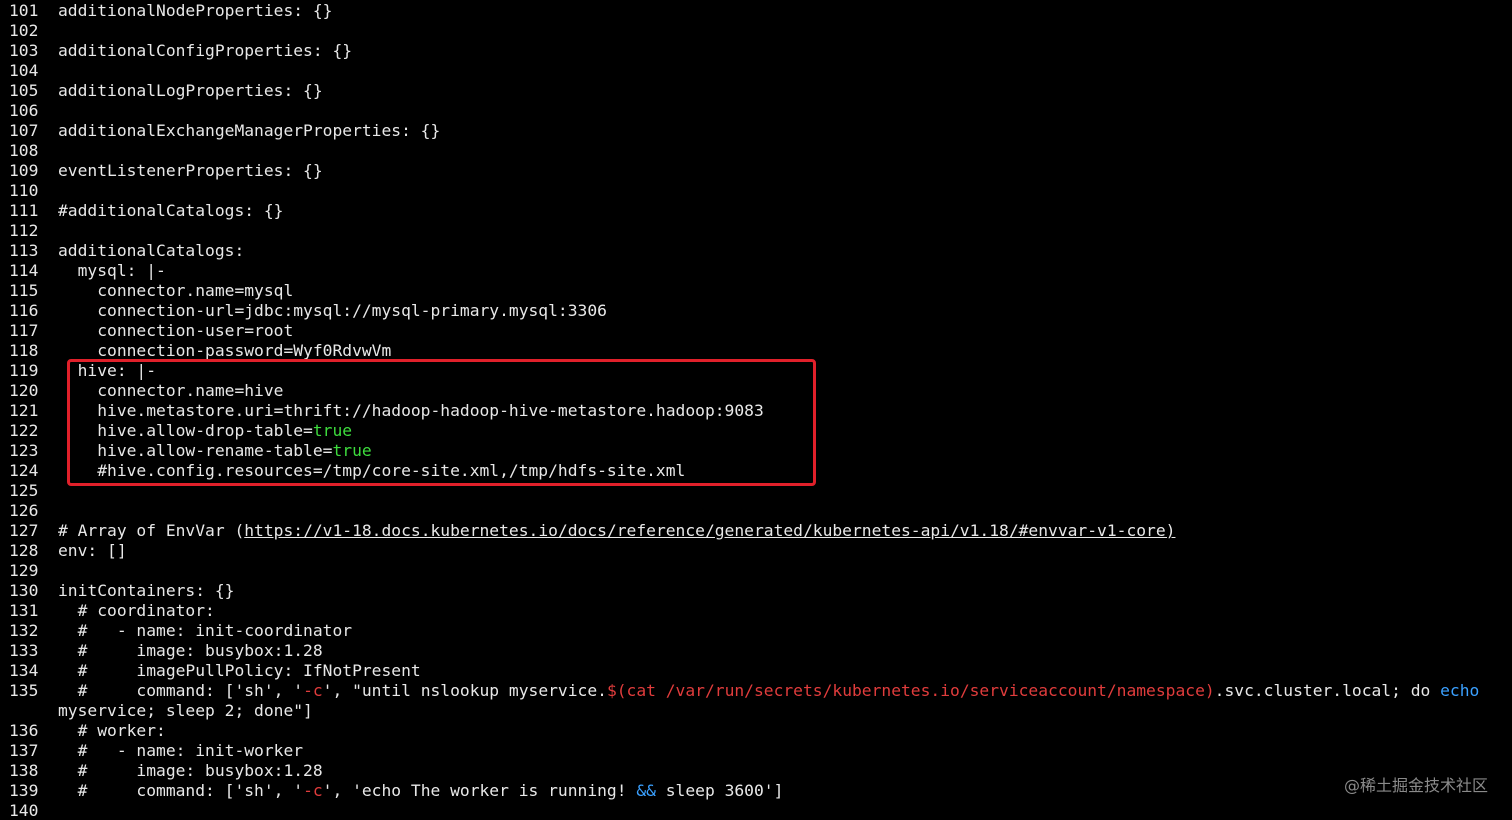  I want to click on line-number: 112, so click(24, 230).